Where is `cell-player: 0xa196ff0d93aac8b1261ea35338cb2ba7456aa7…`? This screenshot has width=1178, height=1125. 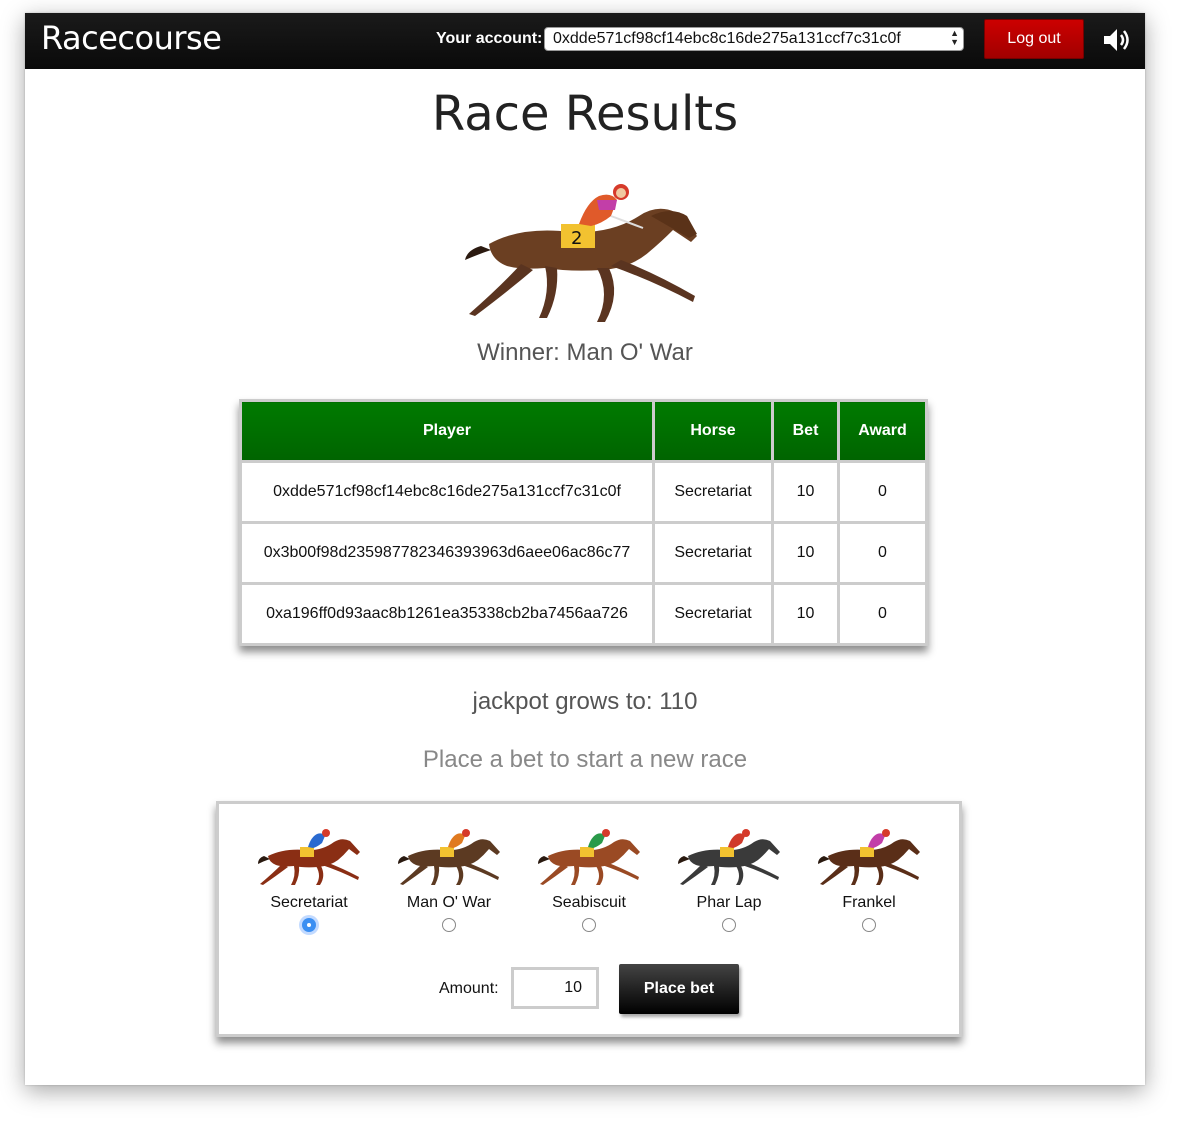
cell-player: 0xa196ff0d93aac8b1261ea35338cb2ba7456aa7… is located at coordinates (447, 614).